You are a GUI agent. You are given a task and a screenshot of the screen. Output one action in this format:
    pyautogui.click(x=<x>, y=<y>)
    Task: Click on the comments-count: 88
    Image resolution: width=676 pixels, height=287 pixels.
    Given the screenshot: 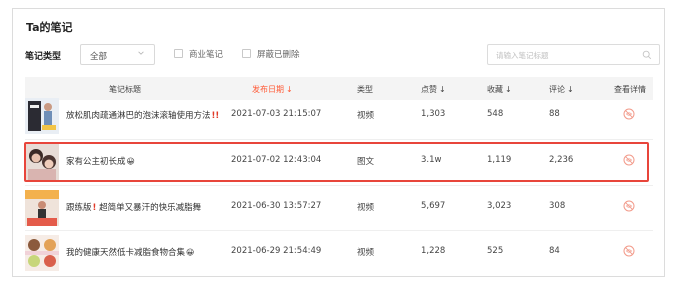 What is the action you would take?
    pyautogui.click(x=554, y=114)
    